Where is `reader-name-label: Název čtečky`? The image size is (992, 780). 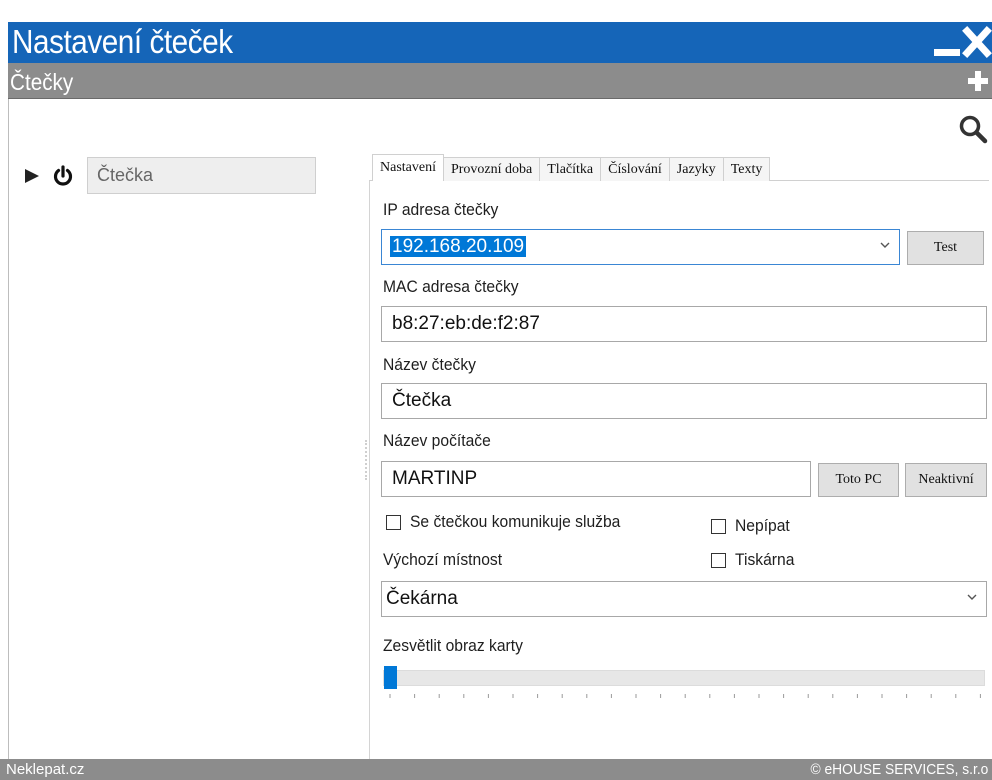 reader-name-label: Název čtečky is located at coordinates (430, 364).